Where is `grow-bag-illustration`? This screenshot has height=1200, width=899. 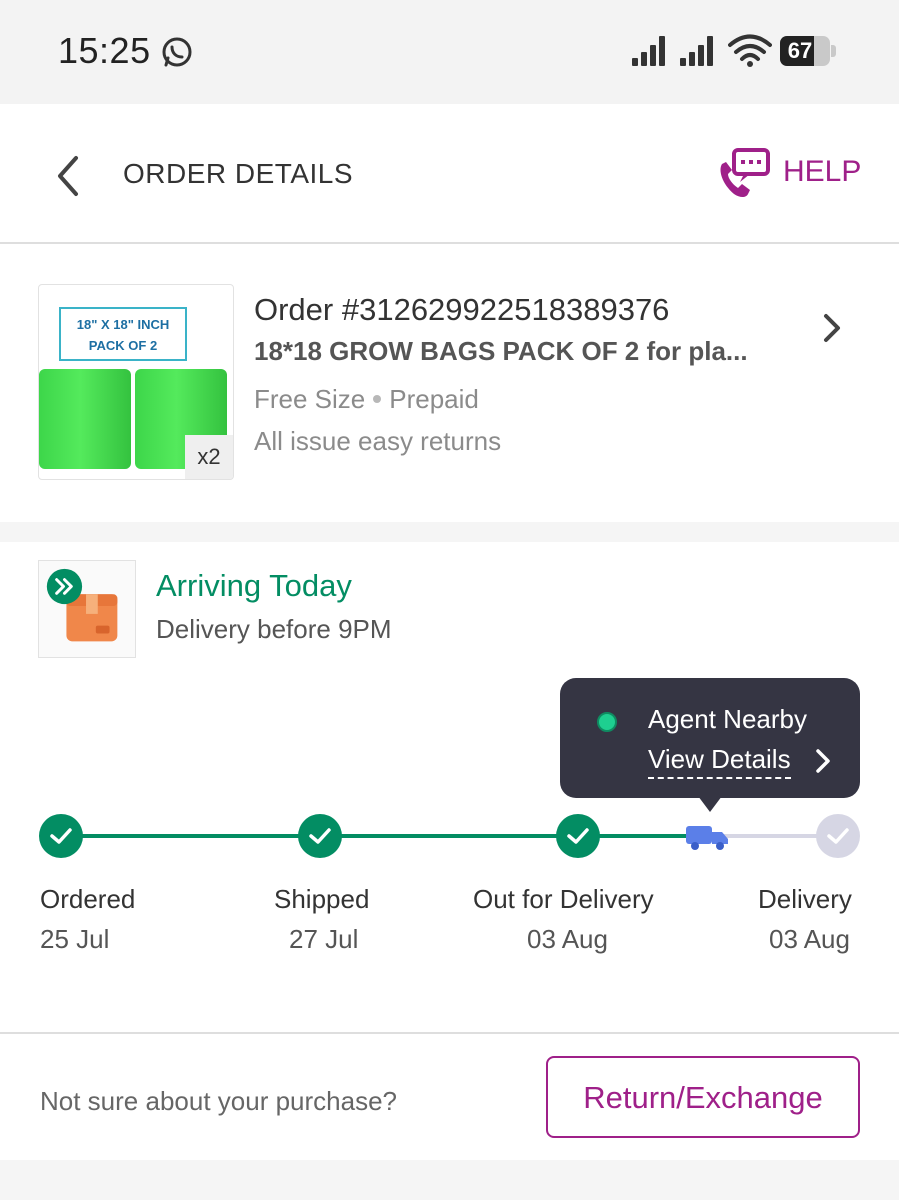 grow-bag-illustration is located at coordinates (85, 419).